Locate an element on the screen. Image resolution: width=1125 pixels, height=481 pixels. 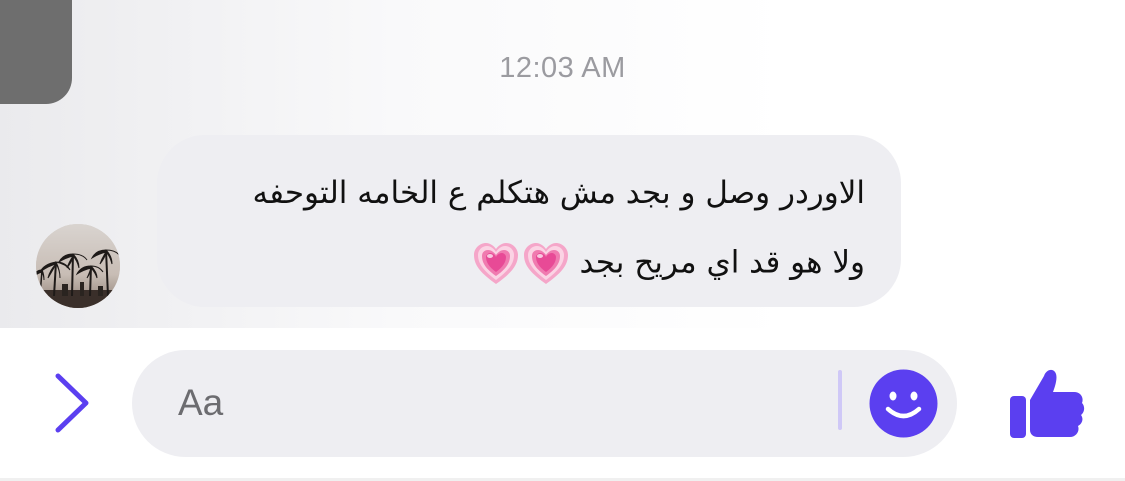
avatar is located at coordinates (78, 266).